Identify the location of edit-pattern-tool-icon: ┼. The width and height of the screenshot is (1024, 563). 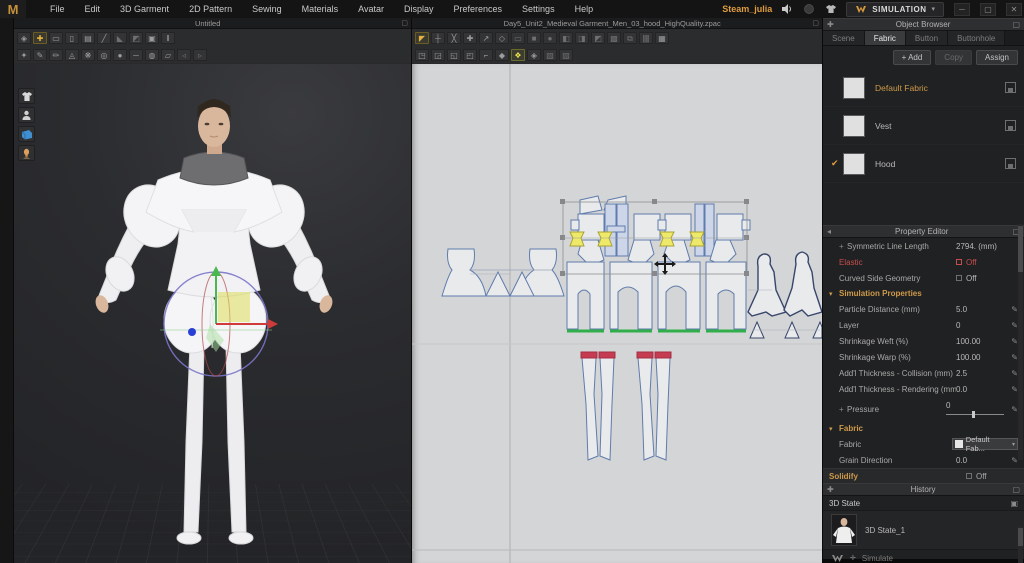
(438, 37).